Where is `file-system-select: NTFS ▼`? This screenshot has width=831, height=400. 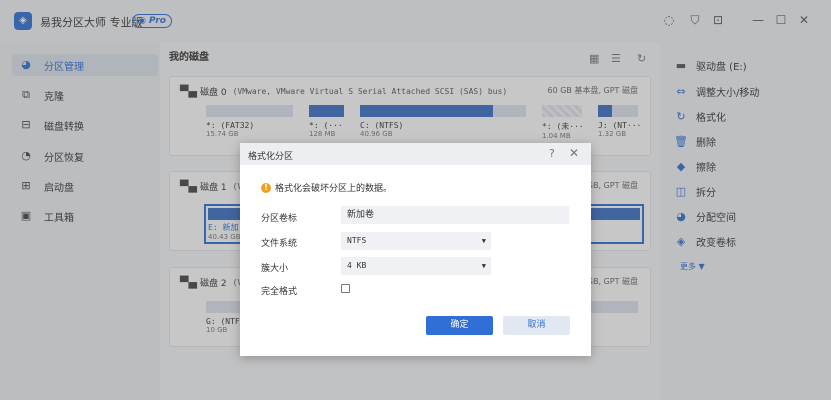 file-system-select: NTFS ▼ is located at coordinates (416, 241).